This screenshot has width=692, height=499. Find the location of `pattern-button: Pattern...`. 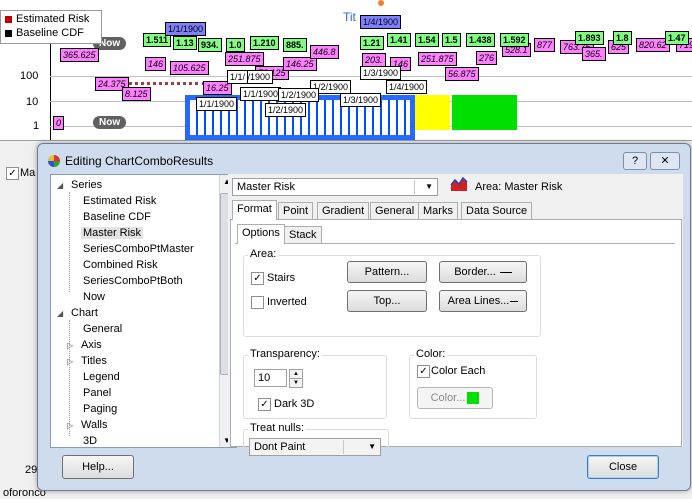

pattern-button: Pattern... is located at coordinates (387, 272).